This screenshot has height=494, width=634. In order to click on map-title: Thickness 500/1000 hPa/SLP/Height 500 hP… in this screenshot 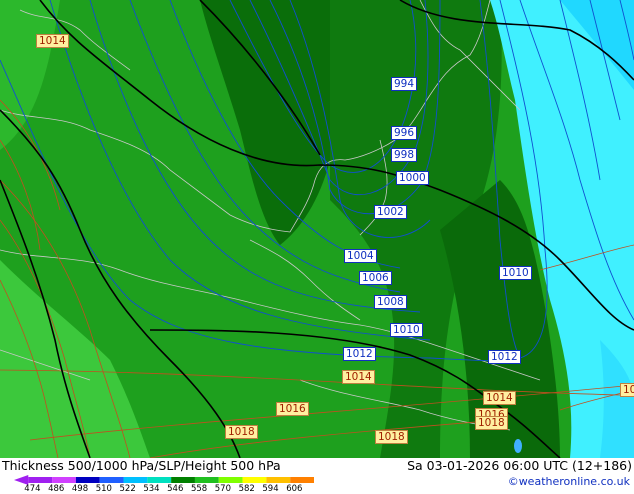, I will do `click(141, 465)`.